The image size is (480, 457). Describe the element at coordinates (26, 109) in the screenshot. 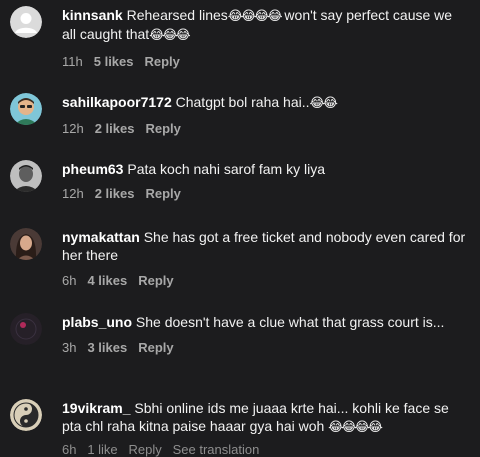

I see `cartoon-avatar-icon` at that location.